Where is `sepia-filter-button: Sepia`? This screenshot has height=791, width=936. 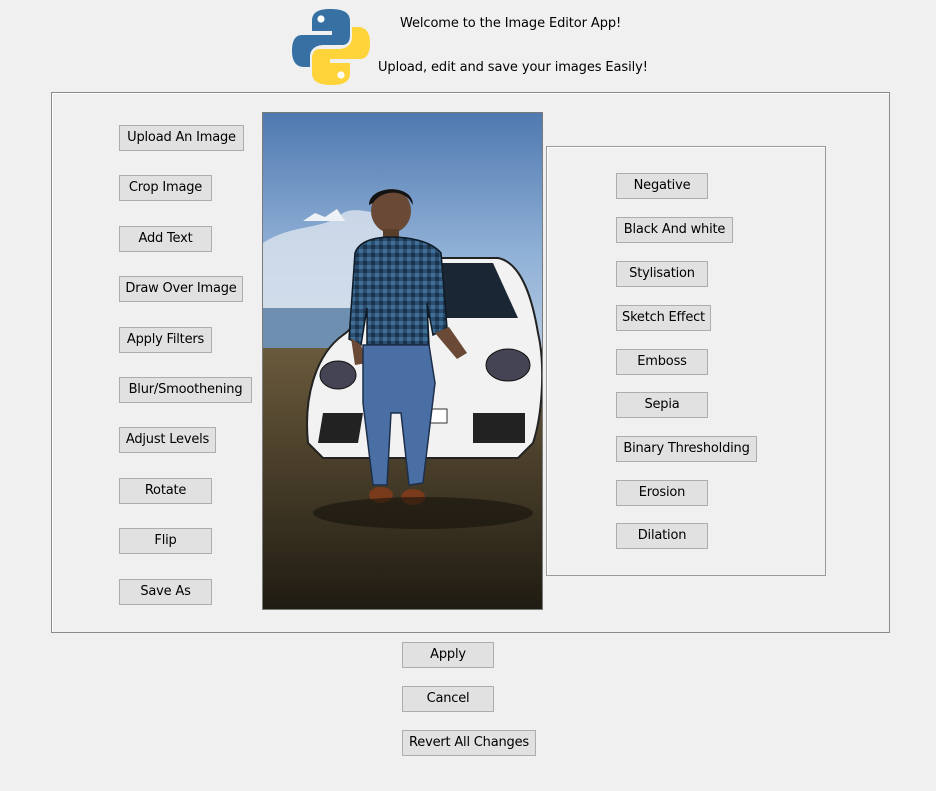 sepia-filter-button: Sepia is located at coordinates (662, 405).